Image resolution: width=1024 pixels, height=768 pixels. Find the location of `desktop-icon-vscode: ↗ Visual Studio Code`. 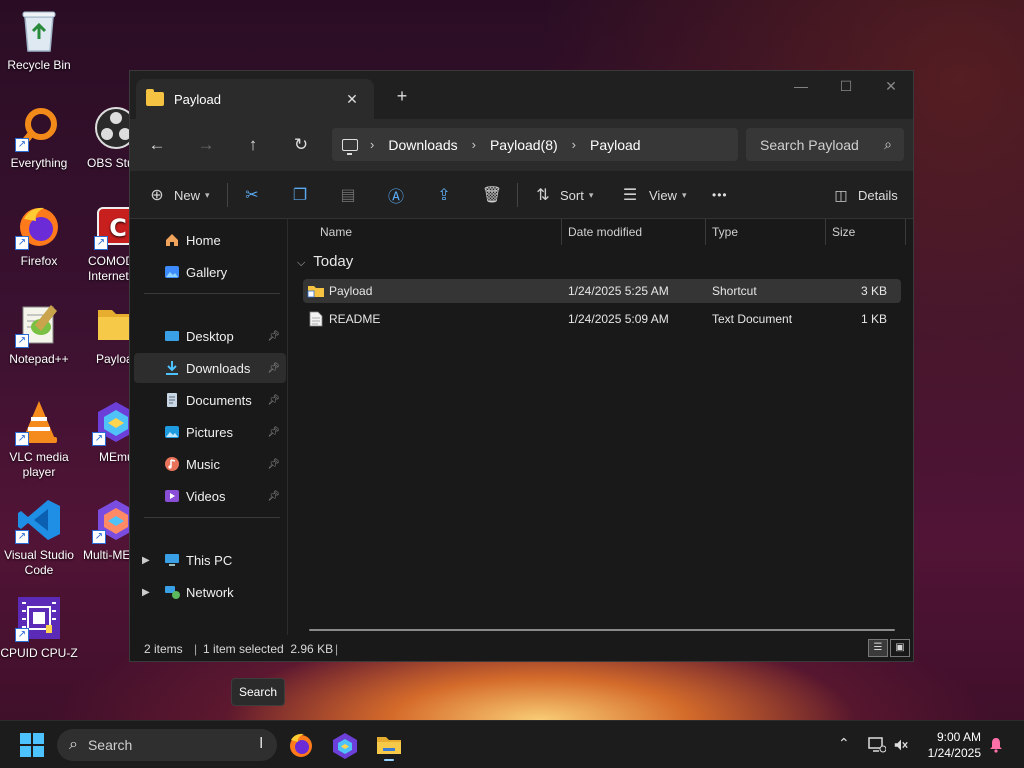

desktop-icon-vscode: ↗ Visual Studio Code is located at coordinates (39, 537).